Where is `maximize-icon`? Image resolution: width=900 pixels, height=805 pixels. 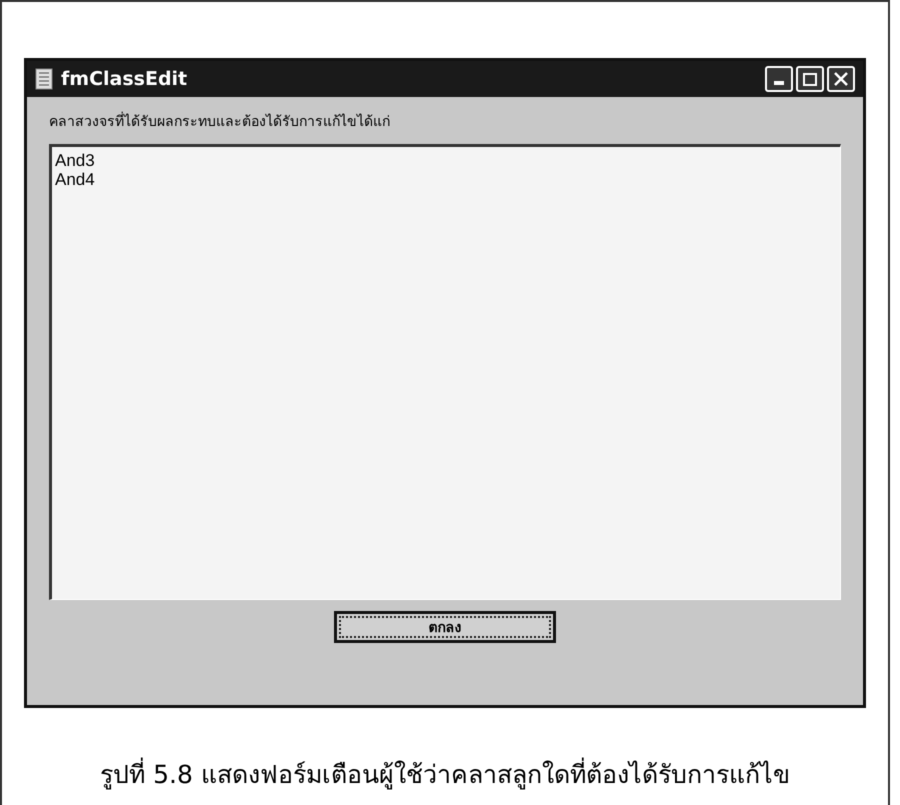 maximize-icon is located at coordinates (810, 79).